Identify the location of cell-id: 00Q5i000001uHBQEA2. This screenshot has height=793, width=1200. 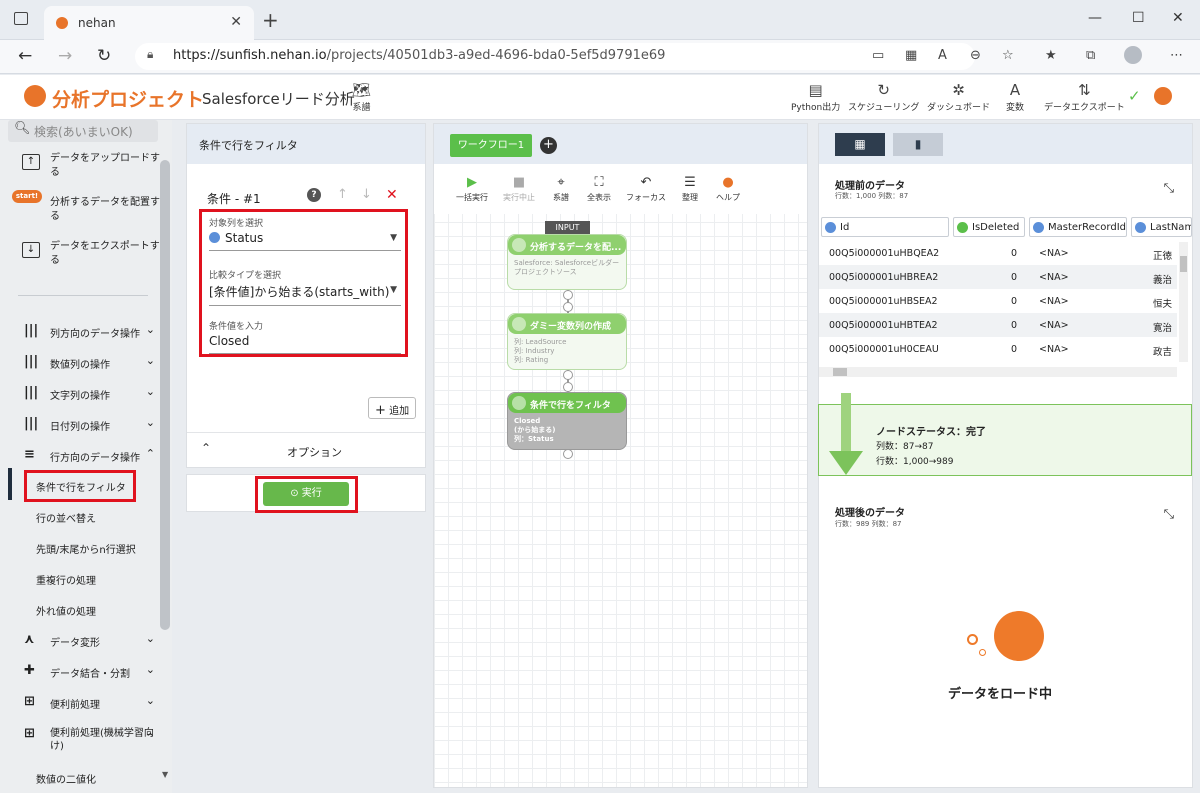
(884, 253).